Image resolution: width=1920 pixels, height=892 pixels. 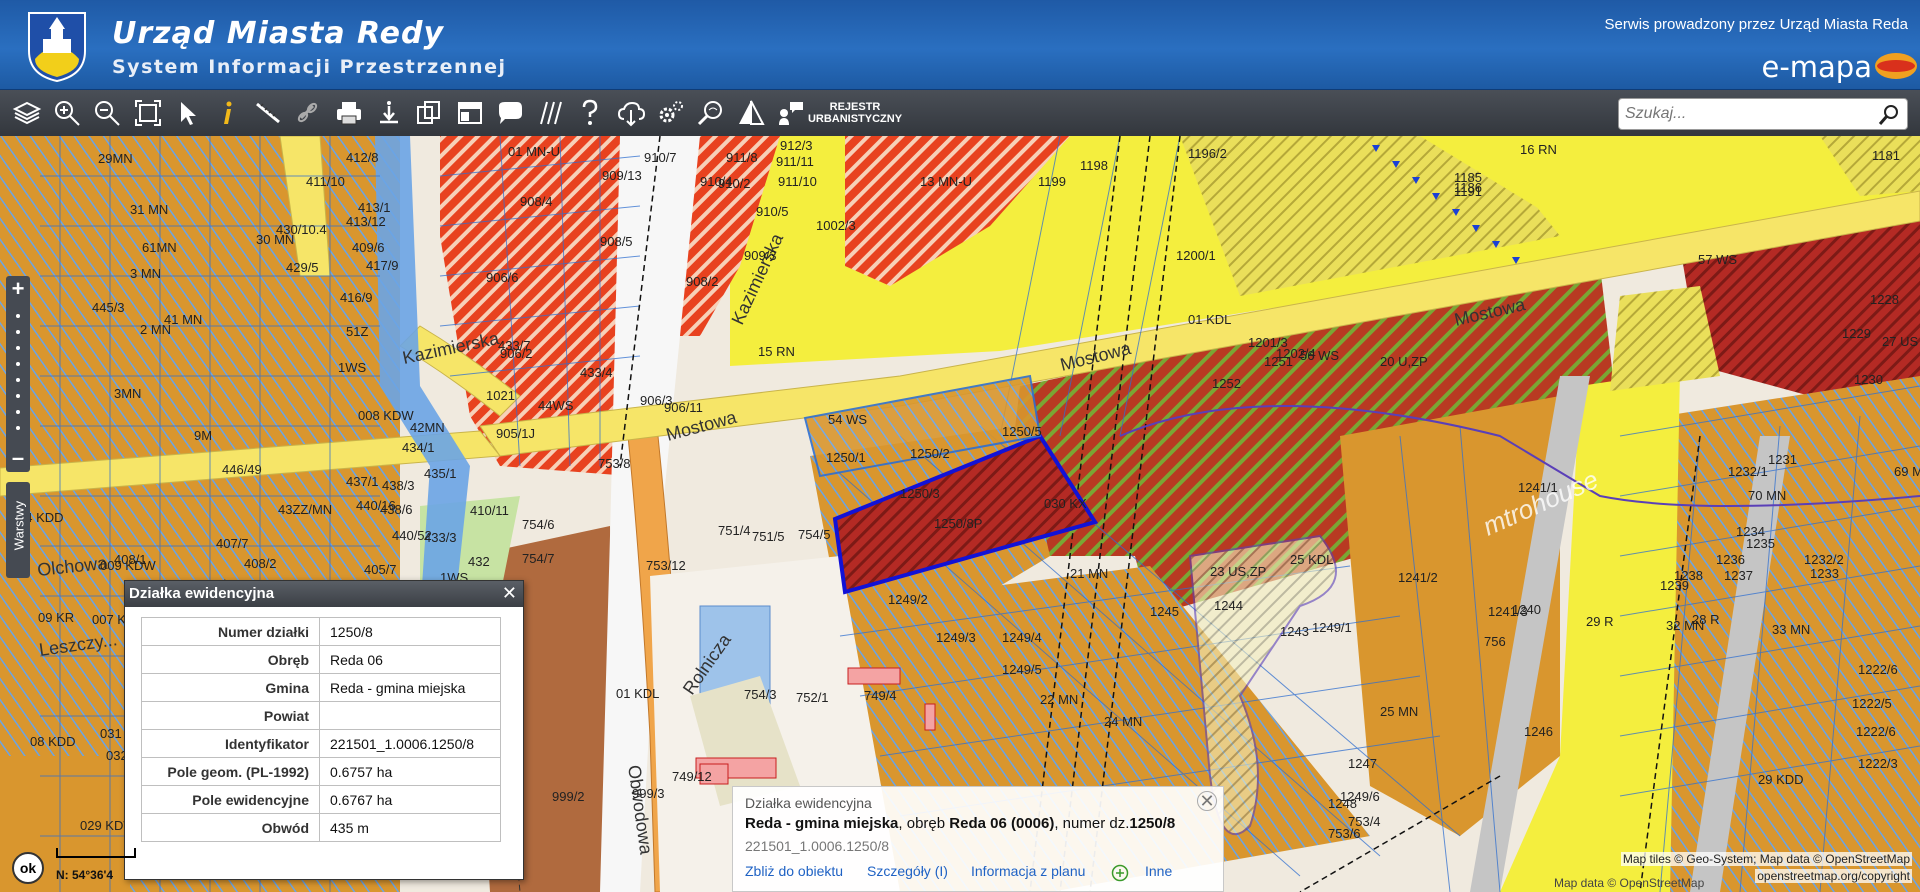 What do you see at coordinates (590, 113) in the screenshot?
I see `help-icon` at bounding box center [590, 113].